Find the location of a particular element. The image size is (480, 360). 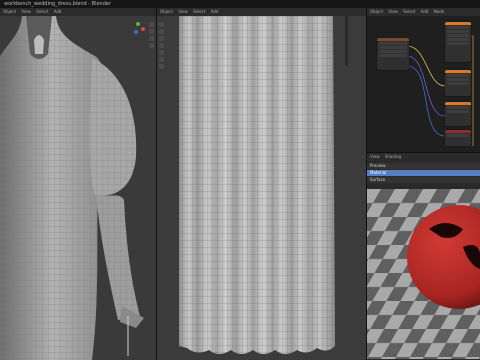

gizmo-y-dot is located at coordinates (138, 24).